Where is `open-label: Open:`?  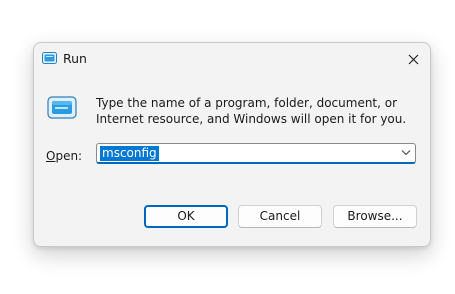 open-label: Open: is located at coordinates (64, 156).